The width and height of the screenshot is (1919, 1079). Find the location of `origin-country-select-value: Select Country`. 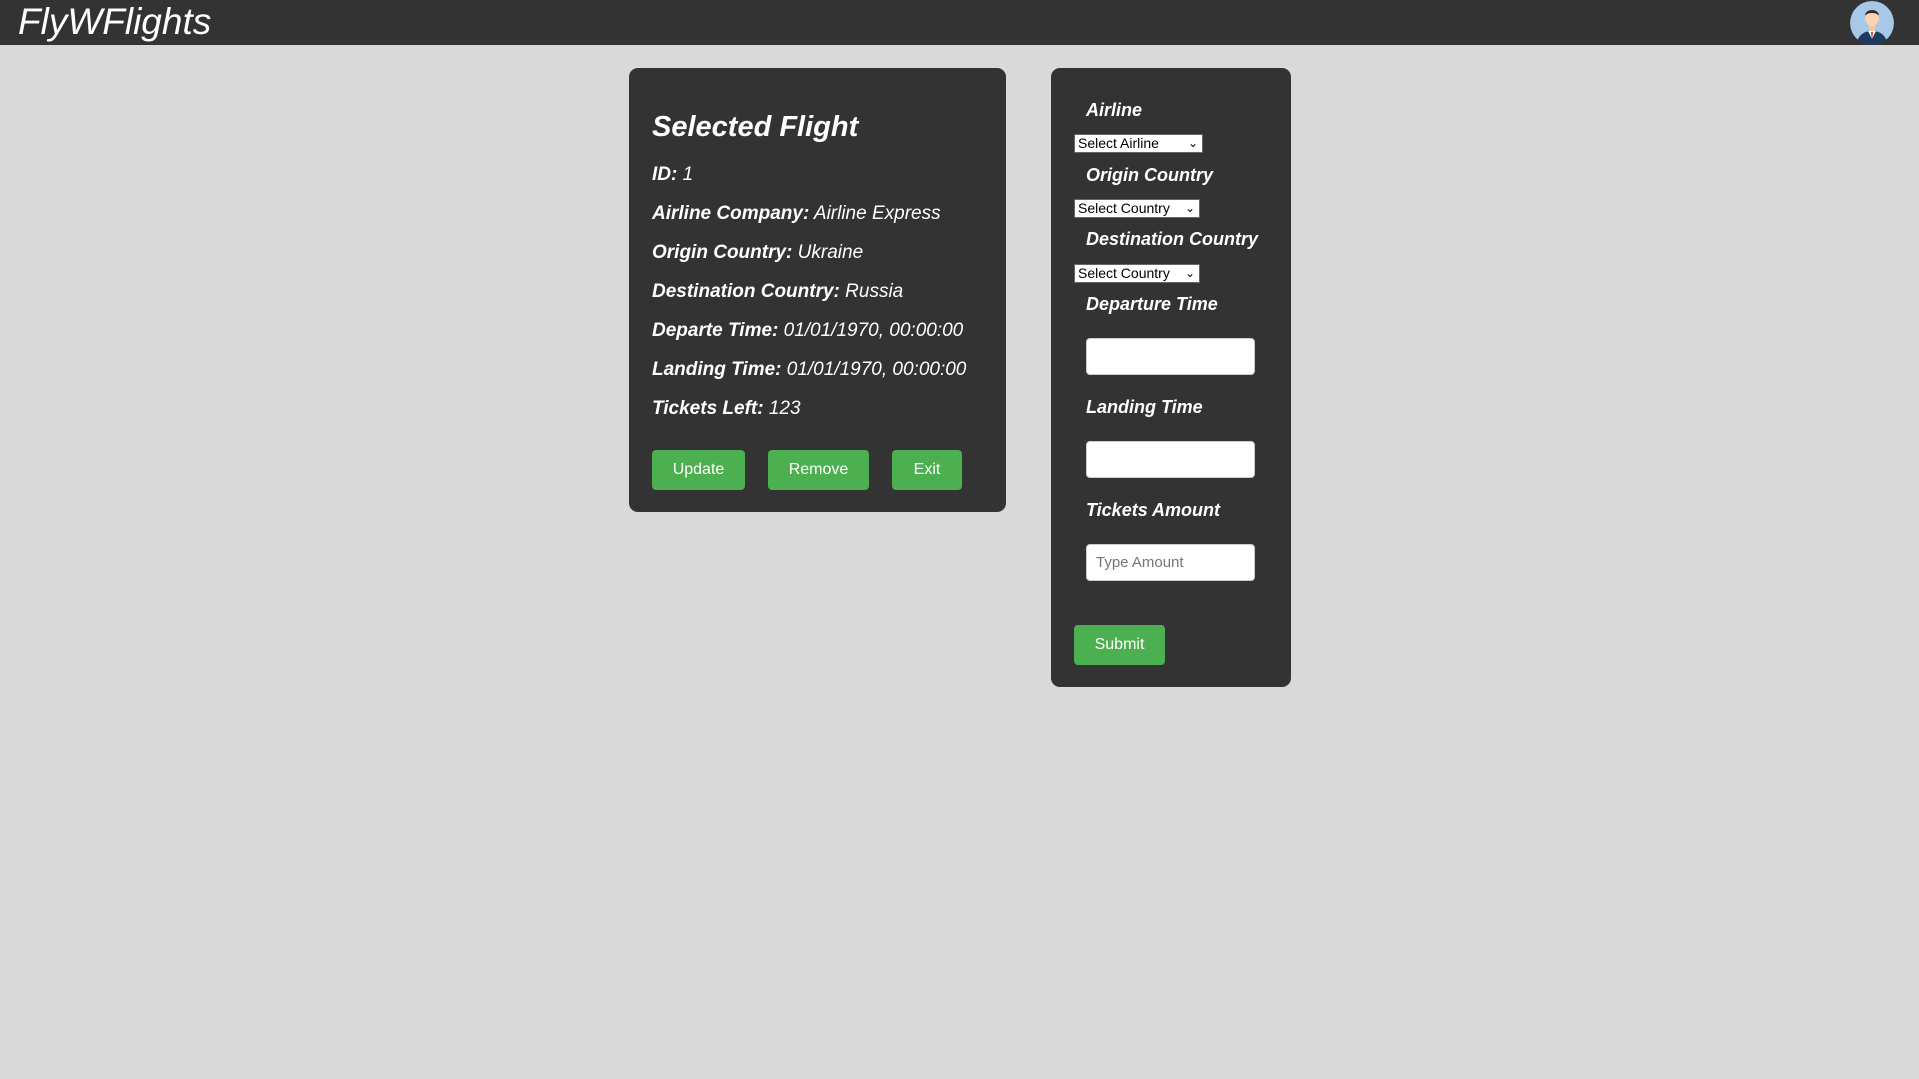

origin-country-select-value: Select Country is located at coordinates (1124, 208).